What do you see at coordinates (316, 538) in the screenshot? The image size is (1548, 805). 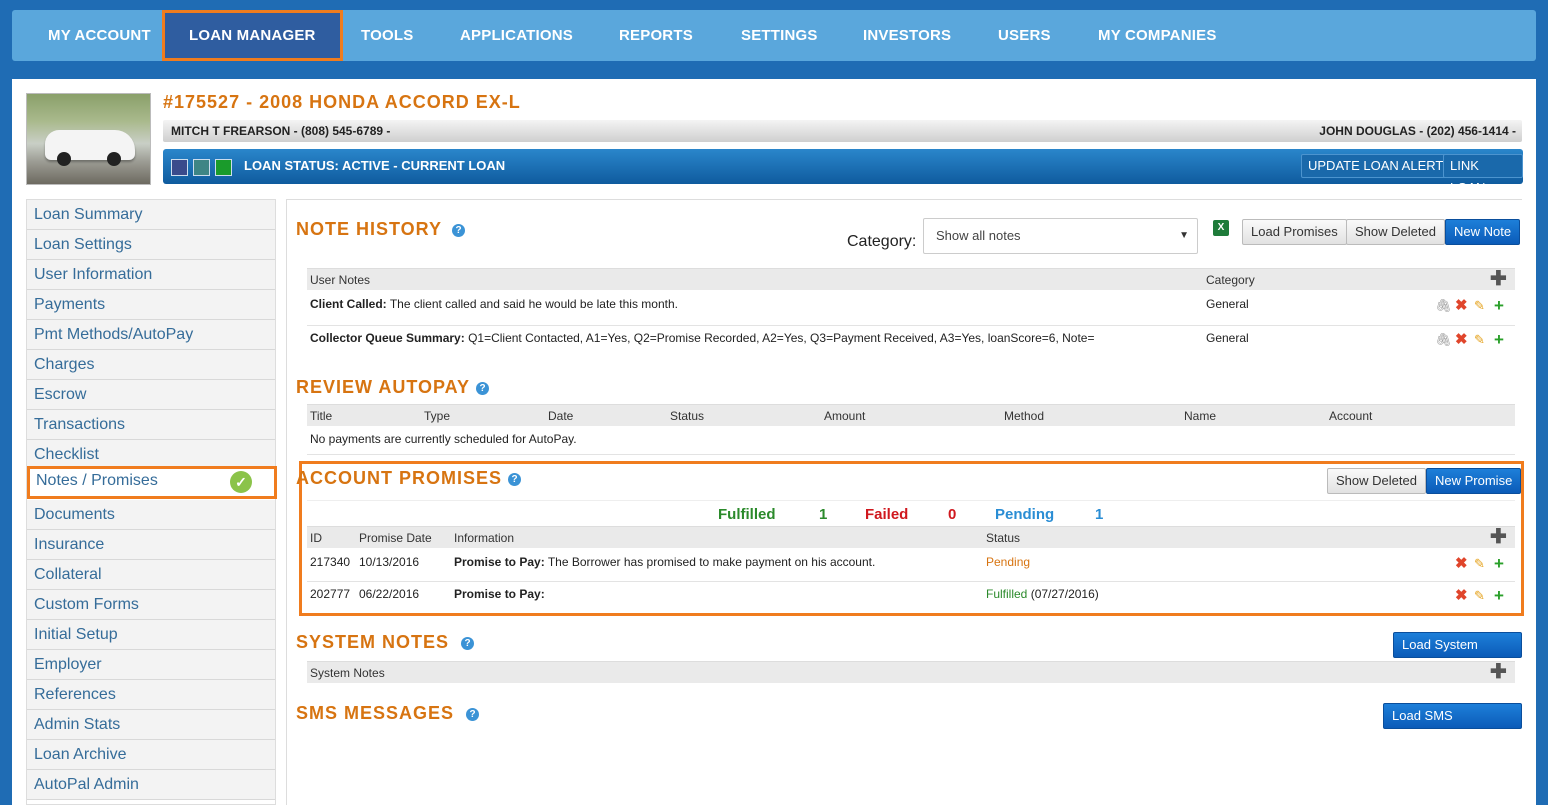 I see `column-header-id: ID` at bounding box center [316, 538].